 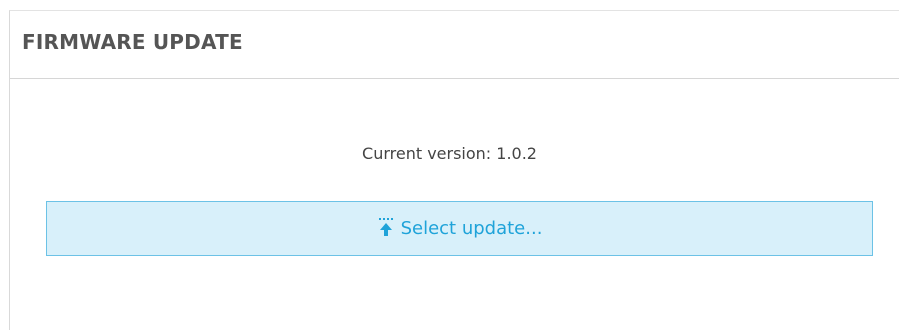 I want to click on panel-title: FIRMWARE UPDATE, so click(x=132, y=41).